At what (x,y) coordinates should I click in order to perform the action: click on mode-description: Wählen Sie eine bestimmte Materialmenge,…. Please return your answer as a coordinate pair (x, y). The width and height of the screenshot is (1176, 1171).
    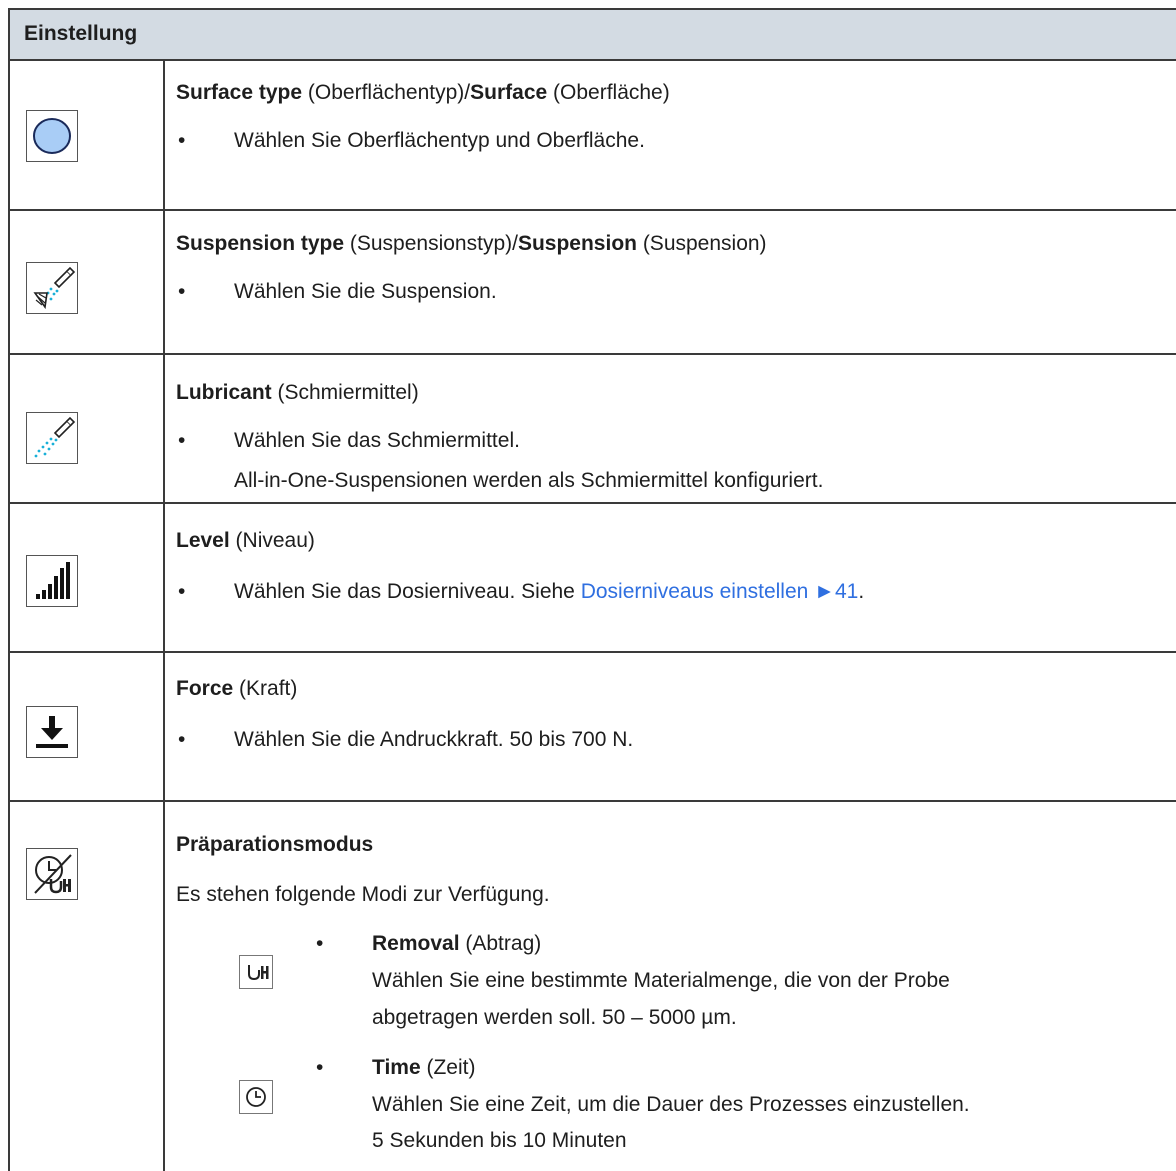
    Looking at the image, I should click on (661, 980).